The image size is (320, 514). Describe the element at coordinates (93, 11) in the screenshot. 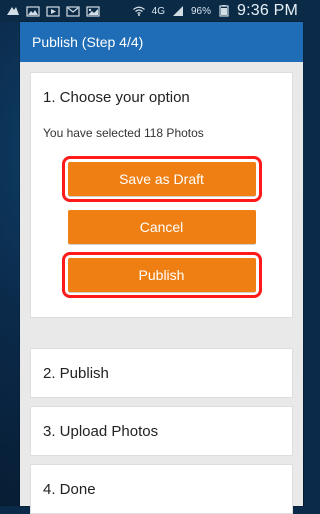

I see `image-icon` at that location.